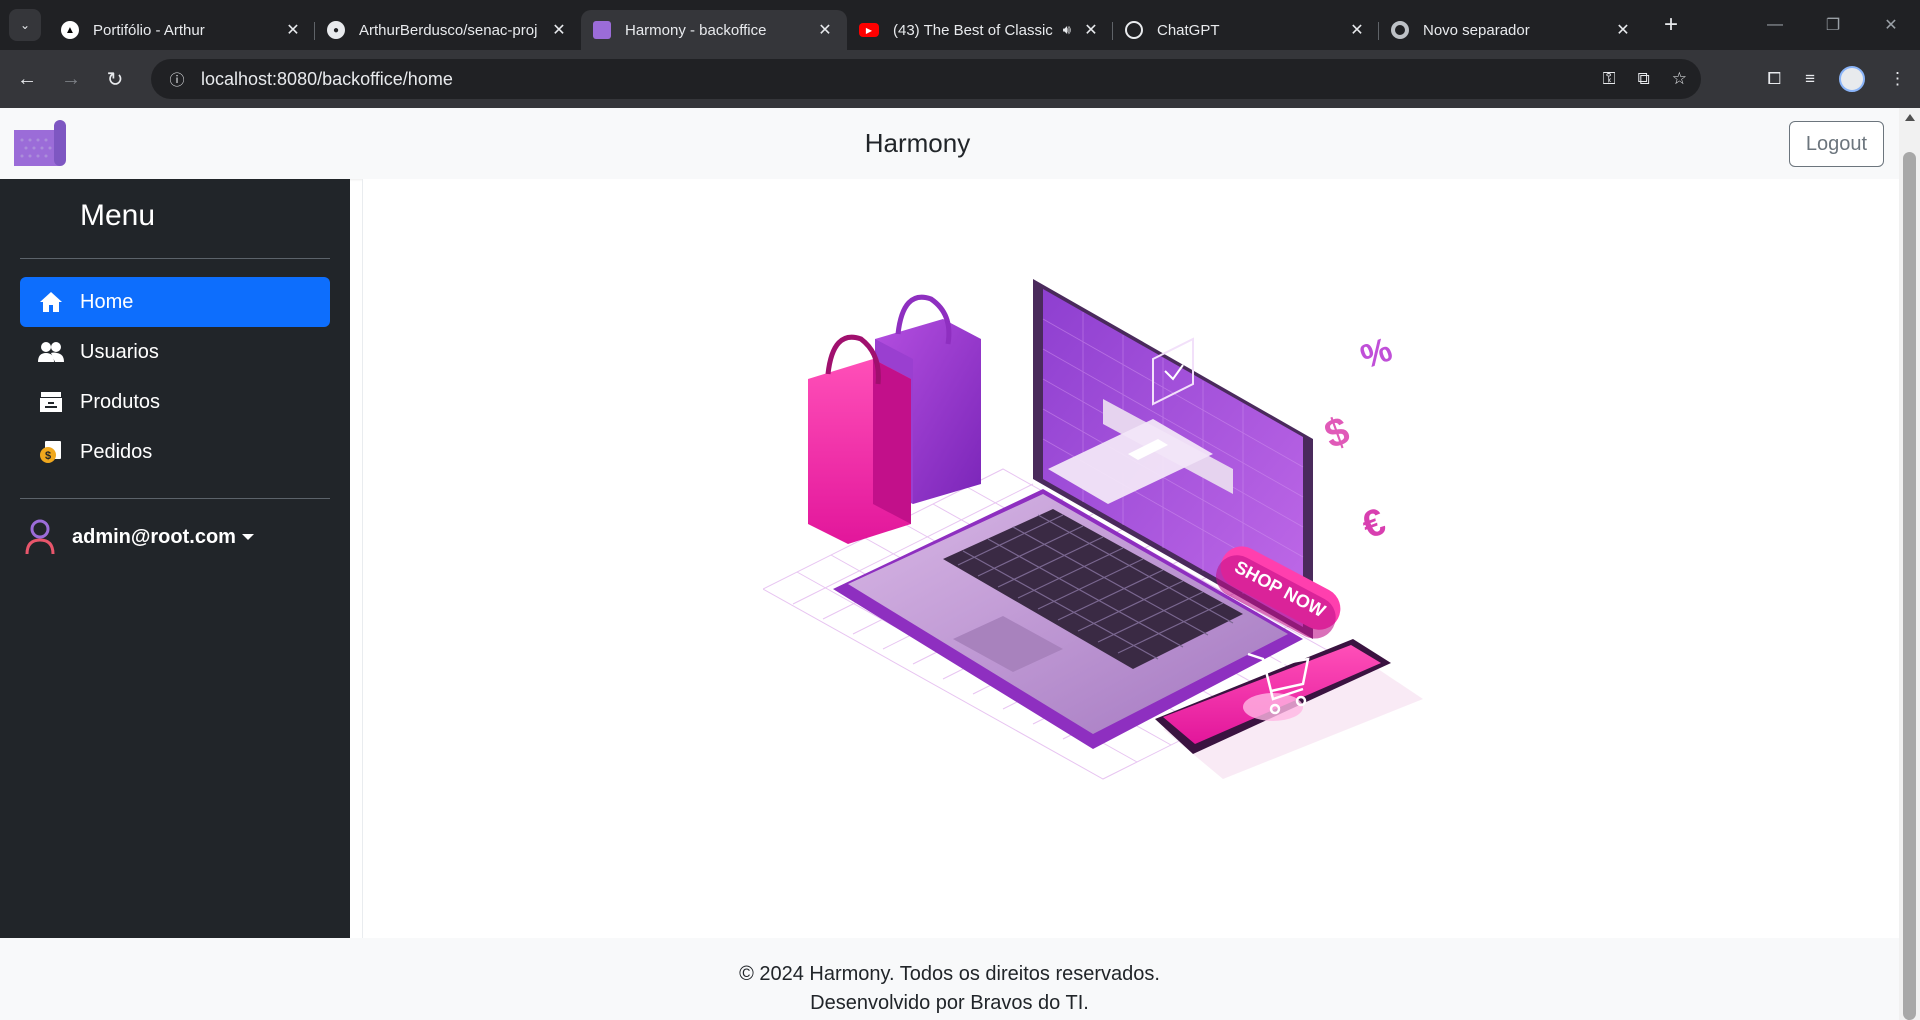 This screenshot has width=1920, height=1020. Describe the element at coordinates (1836, 144) in the screenshot. I see `logout-button: Logout` at that location.